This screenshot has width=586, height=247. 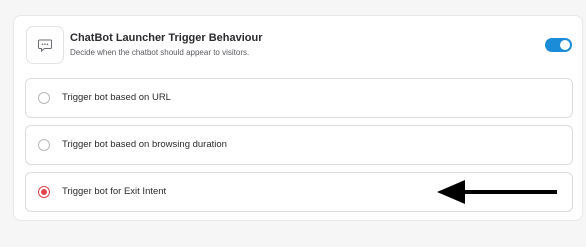 I want to click on option-label: Trigger bot based on URL, so click(x=116, y=97).